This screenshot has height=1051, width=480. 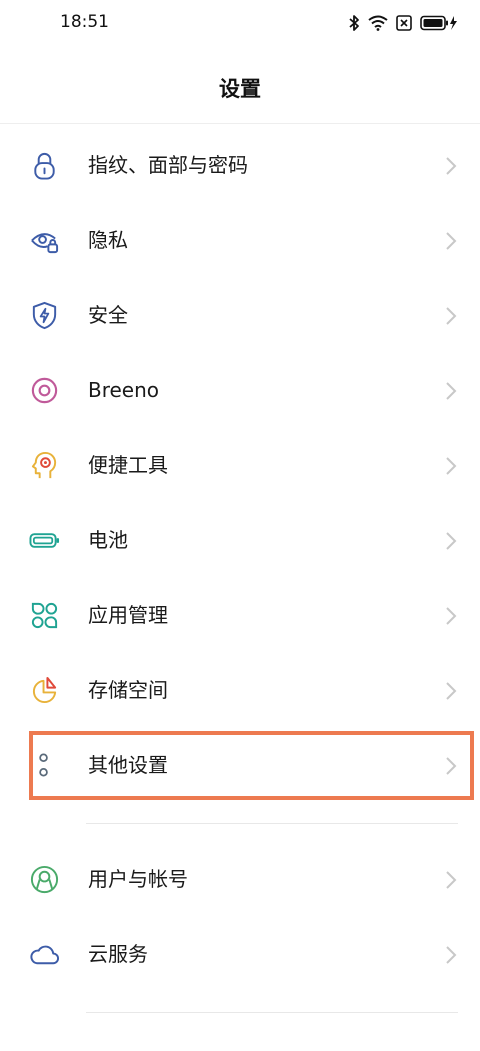 I want to click on status-bar: 18:51, so click(x=240, y=23).